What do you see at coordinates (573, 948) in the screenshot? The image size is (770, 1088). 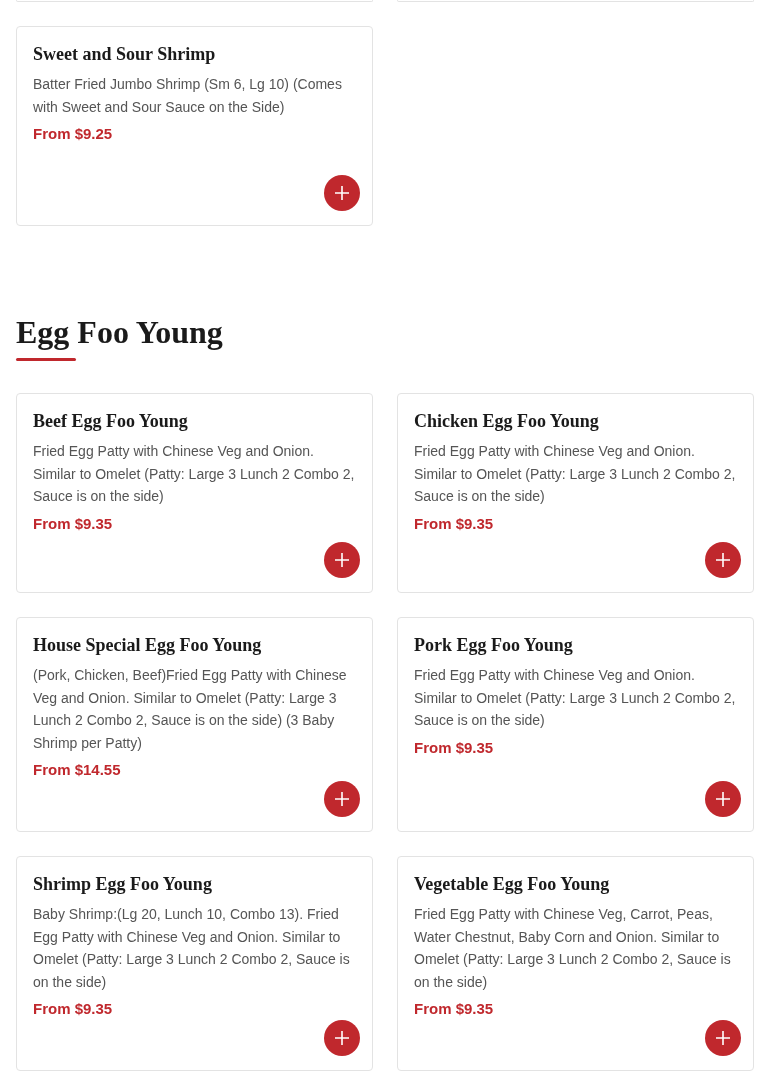 I see `item-description: Fried Egg Patty with Chinese Veg, Carrot, Peas, Water Chestnut, Baby Corn and Onion. Similar to Omelet (Patty: Large 3 Lunch 2 Combo 2, Sauce is on the side)` at bounding box center [573, 948].